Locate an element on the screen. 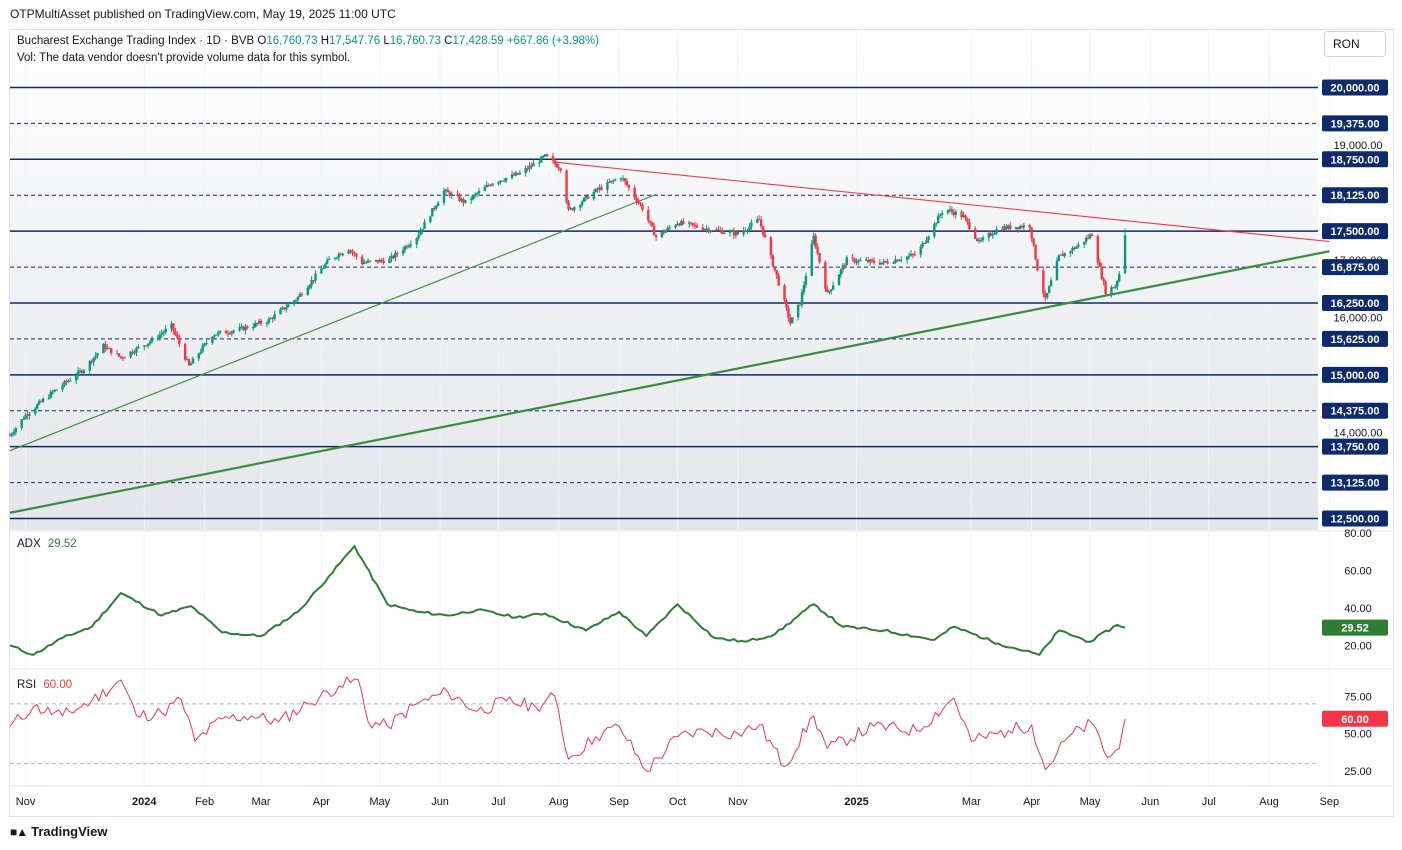 The width and height of the screenshot is (1402, 850). currency-button: RON is located at coordinates (1355, 44).